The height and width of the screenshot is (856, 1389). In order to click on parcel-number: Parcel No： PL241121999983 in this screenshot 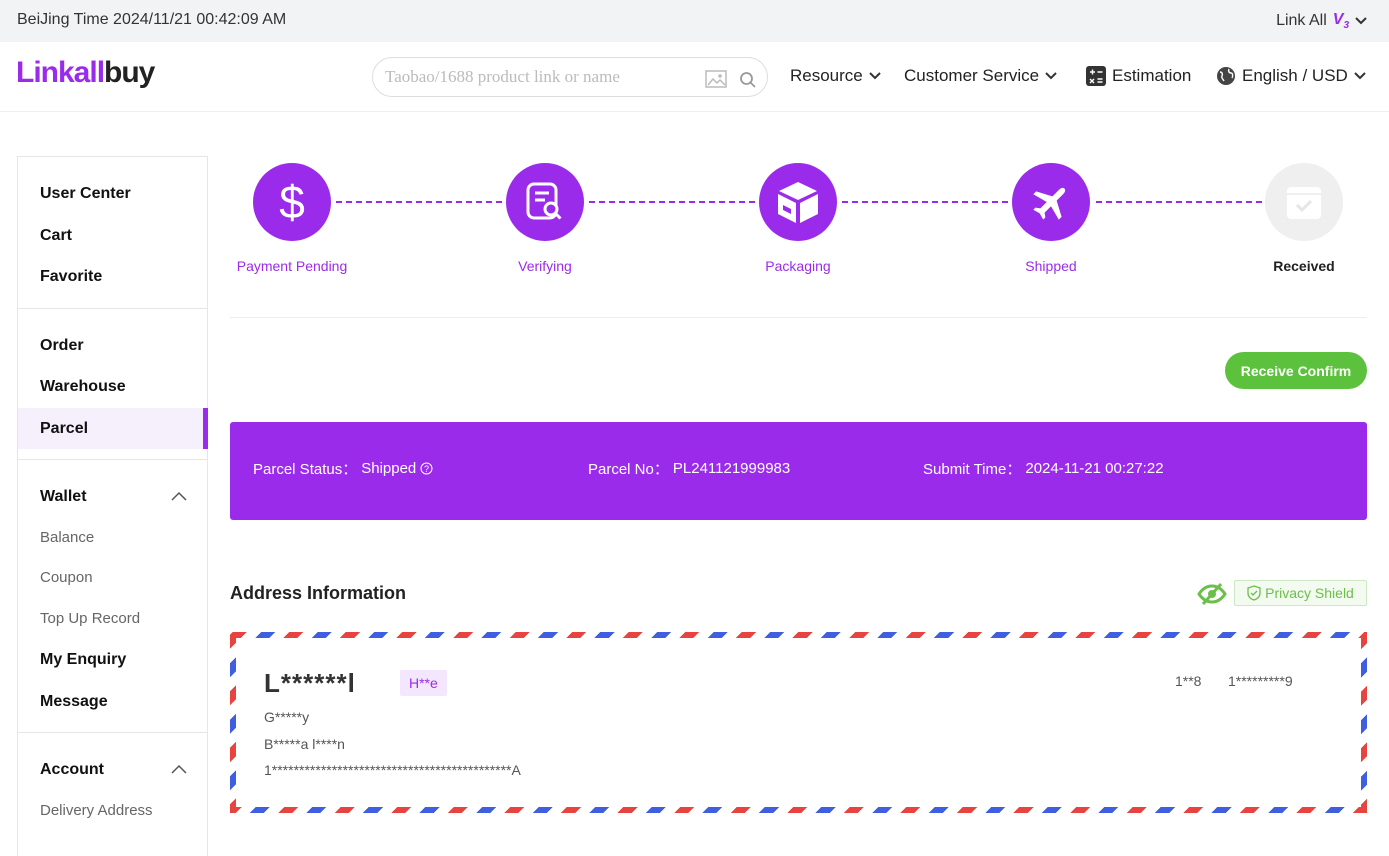, I will do `click(689, 468)`.